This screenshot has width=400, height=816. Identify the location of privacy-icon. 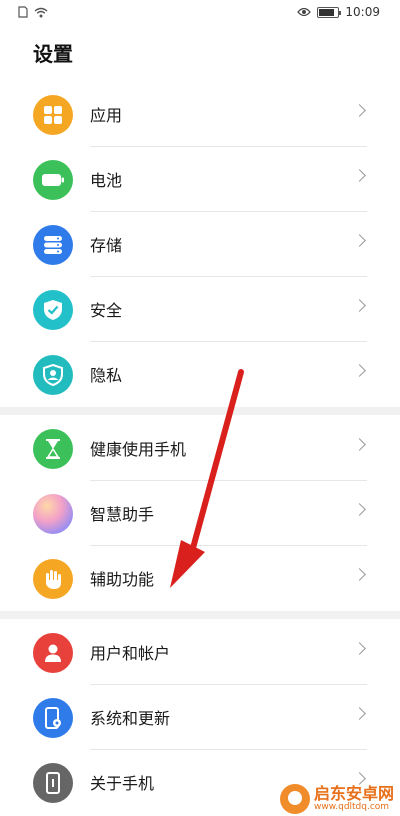
(53, 375).